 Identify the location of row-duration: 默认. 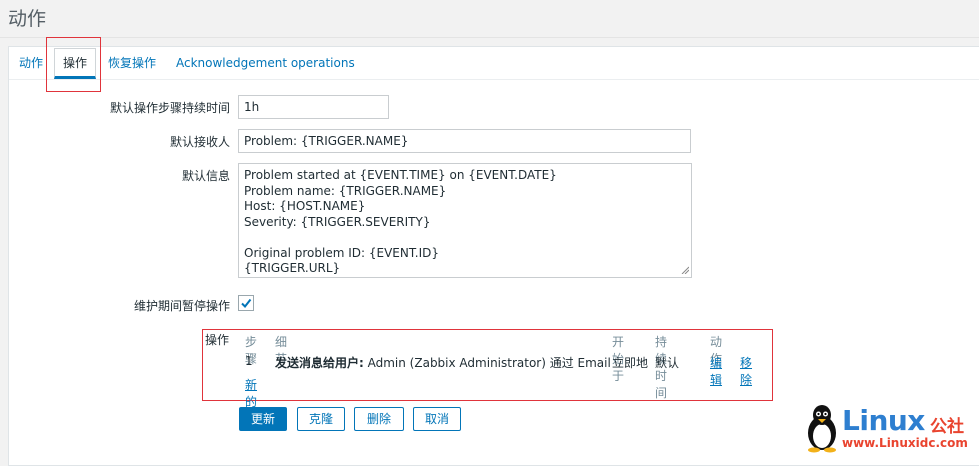
(667, 363).